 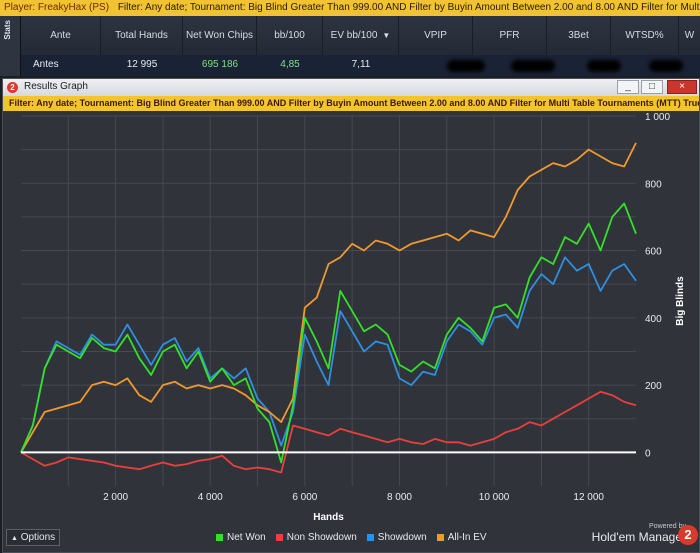 I want to click on col-header-3bet: 3Bet, so click(x=579, y=35).